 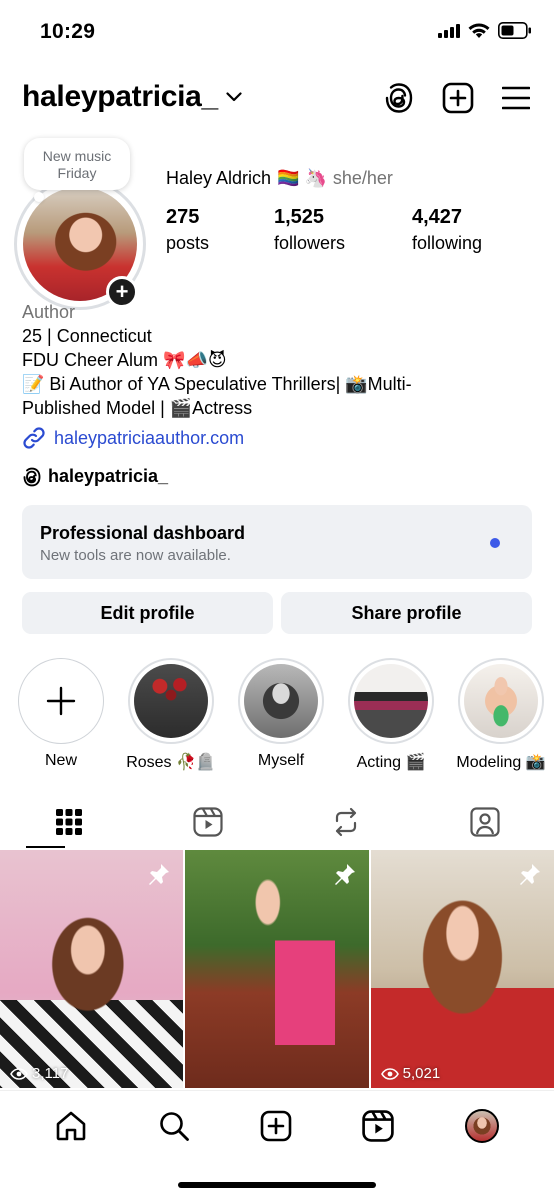 I want to click on post-thumbnail: 5,021, so click(x=462, y=969).